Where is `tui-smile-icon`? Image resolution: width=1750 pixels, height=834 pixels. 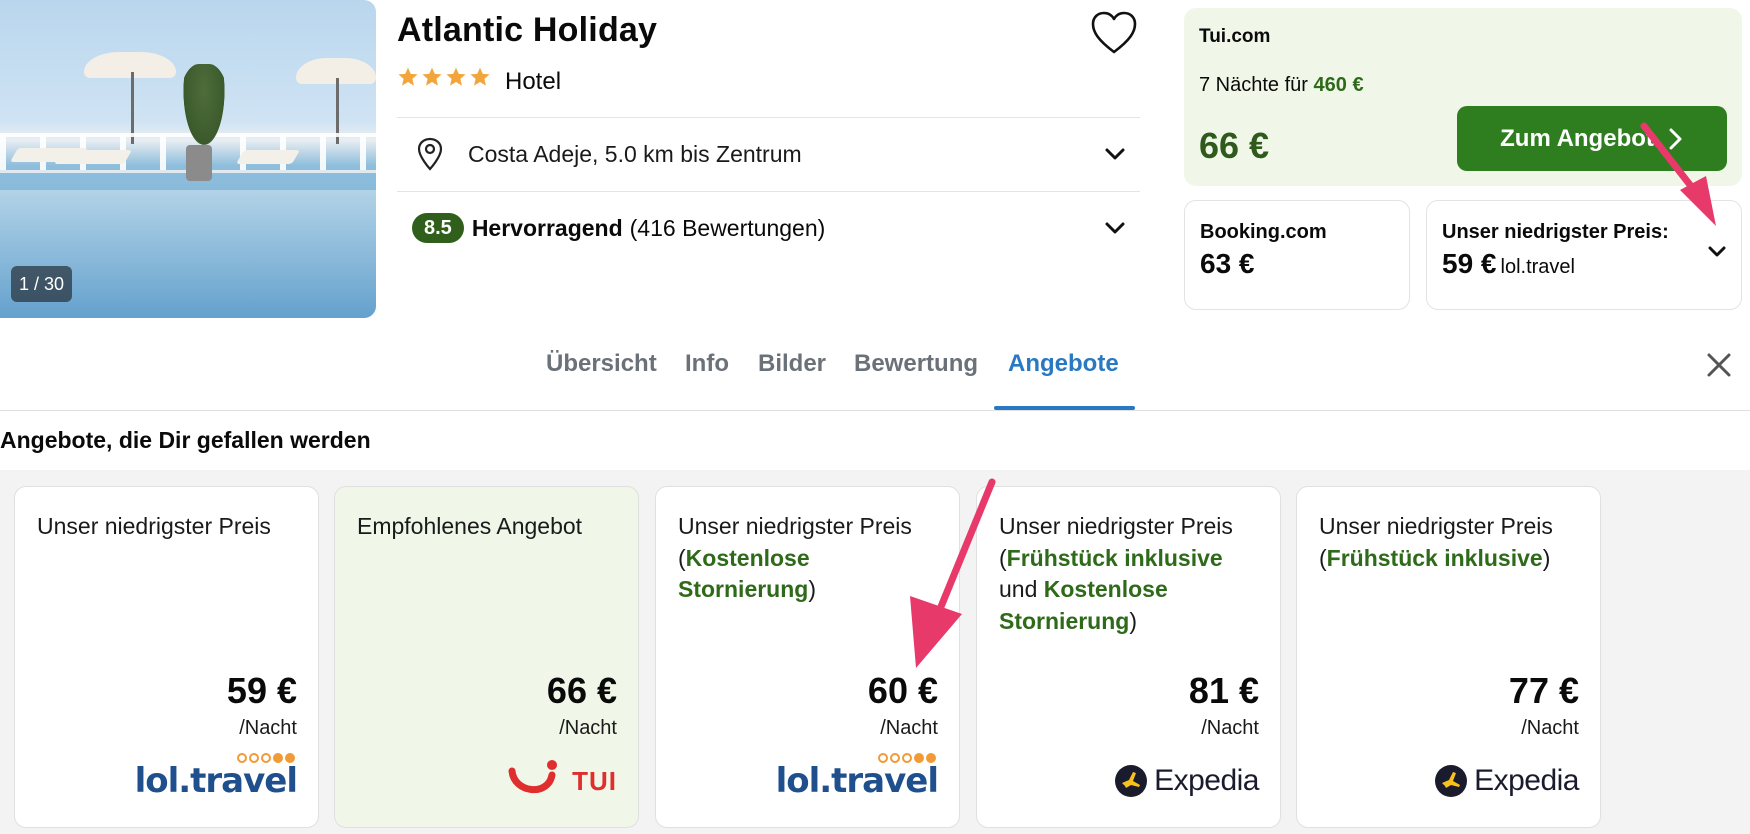
tui-smile-icon is located at coordinates (533, 777).